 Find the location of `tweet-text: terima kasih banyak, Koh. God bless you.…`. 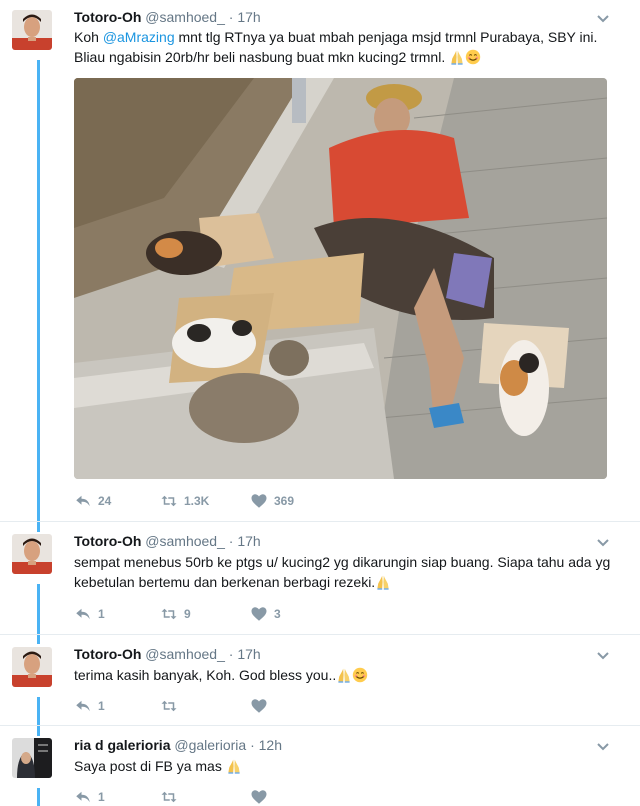

tweet-text: terima kasih banyak, Koh. God bless you.… is located at coordinates (346, 675).